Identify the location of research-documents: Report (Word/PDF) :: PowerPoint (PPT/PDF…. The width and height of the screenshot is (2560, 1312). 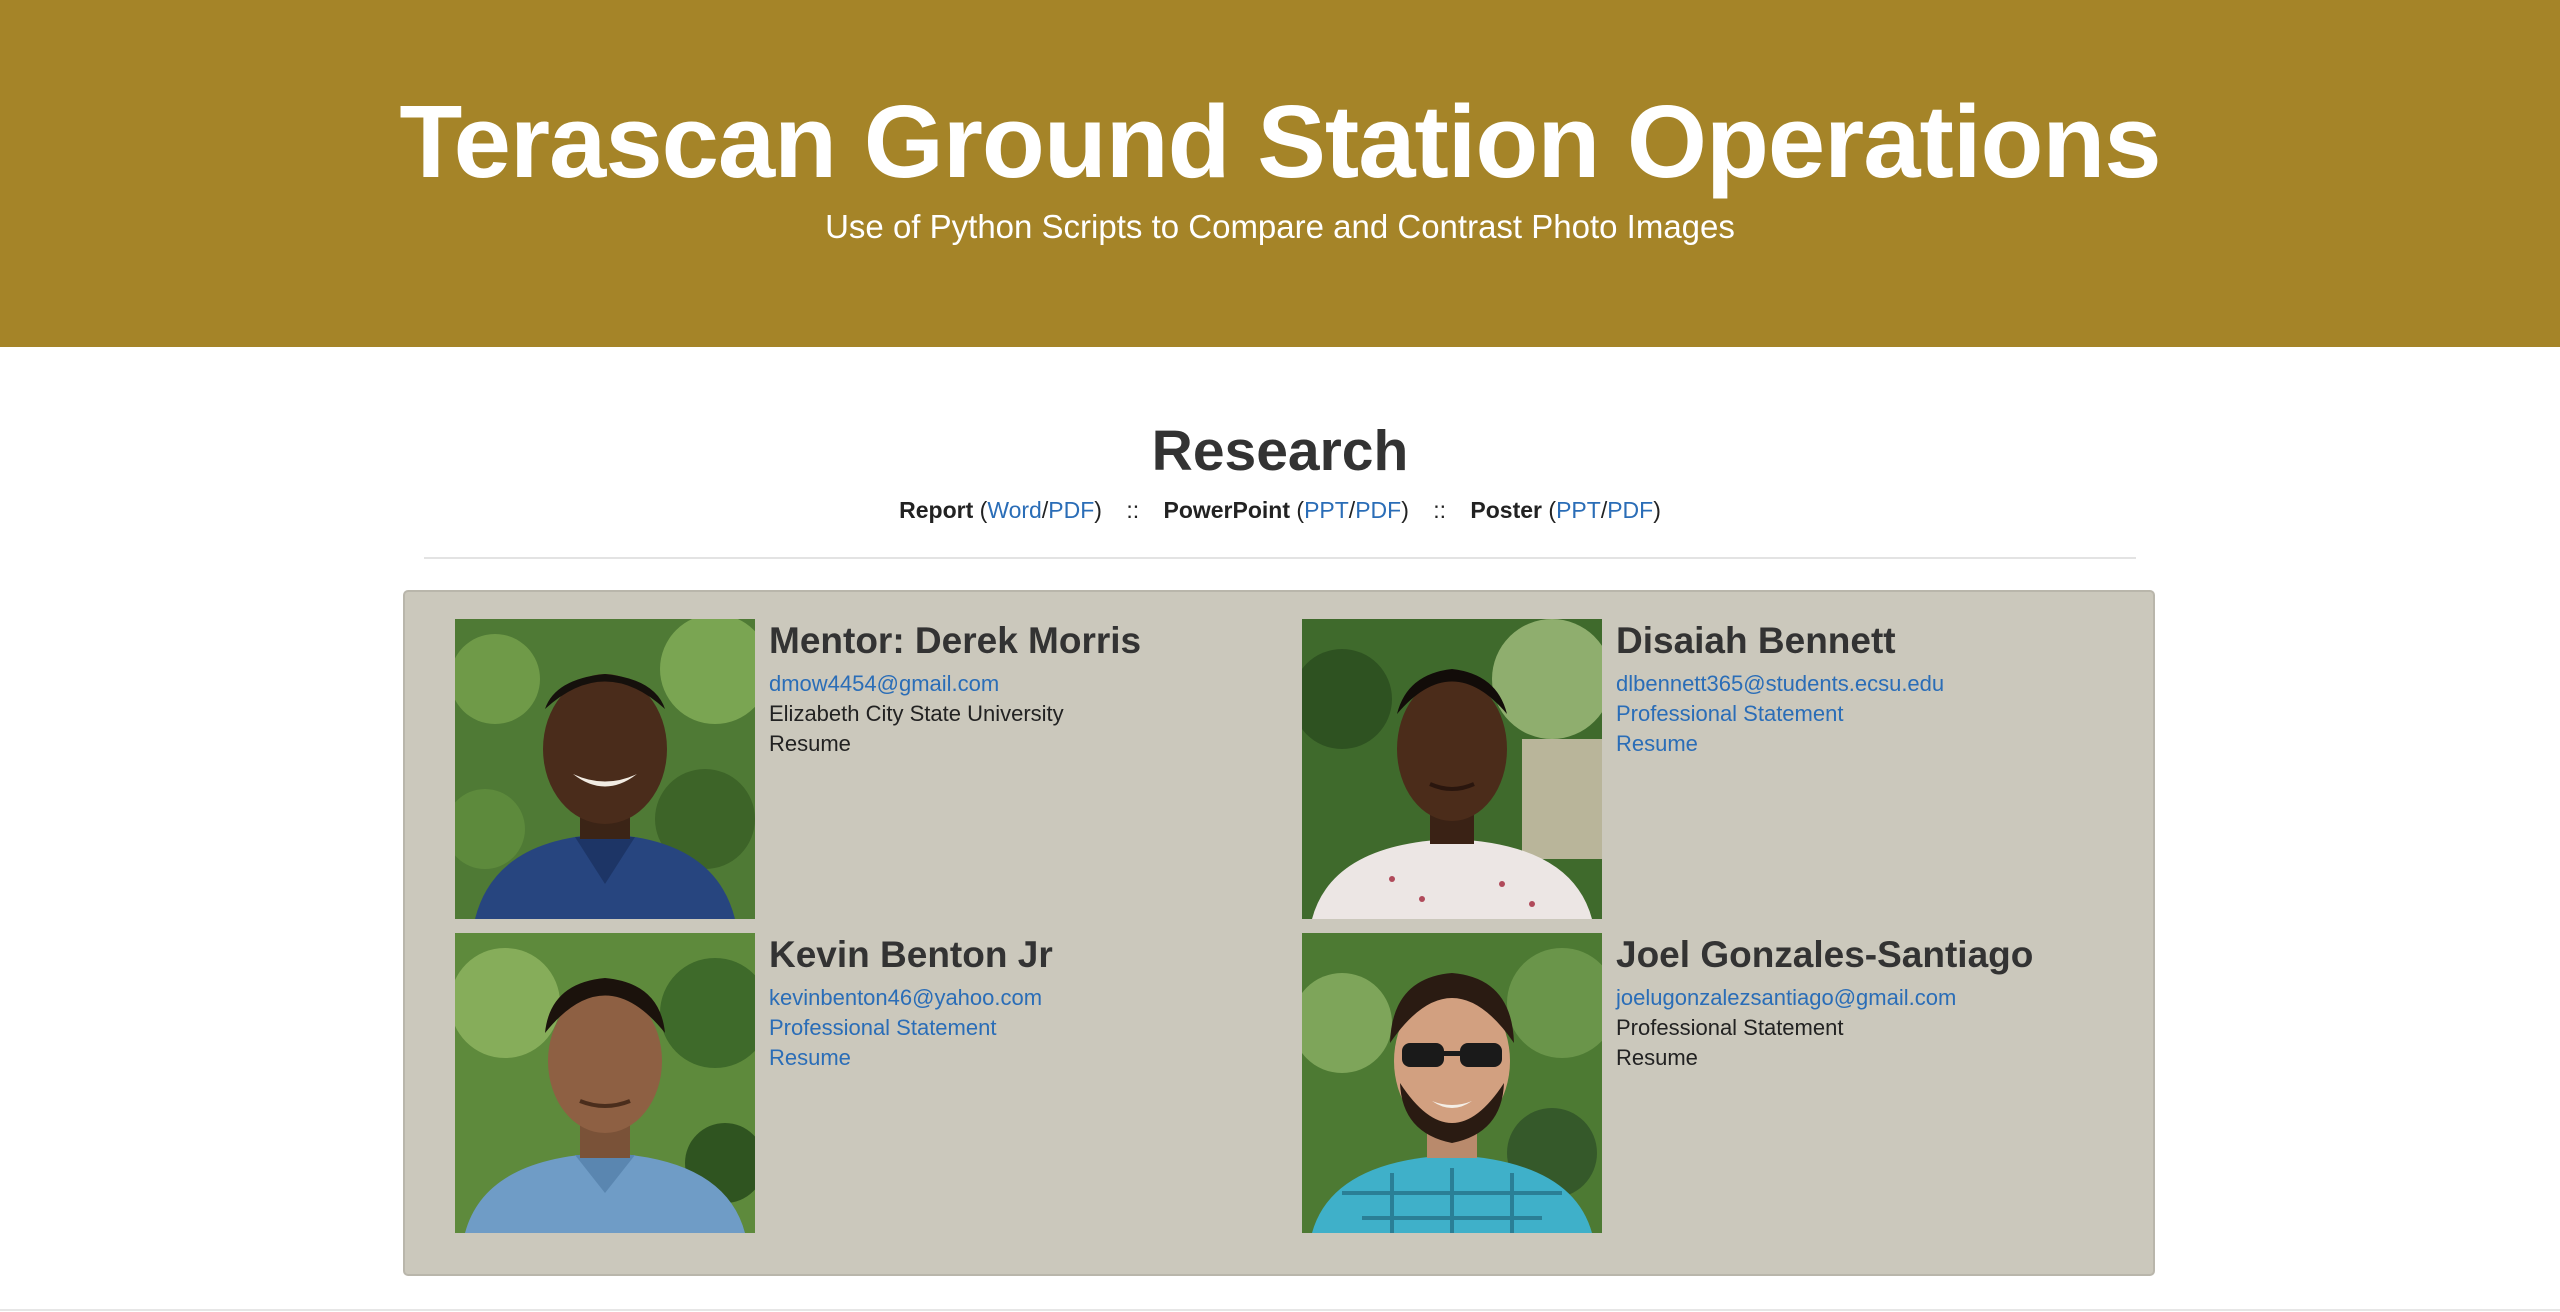
(1280, 510).